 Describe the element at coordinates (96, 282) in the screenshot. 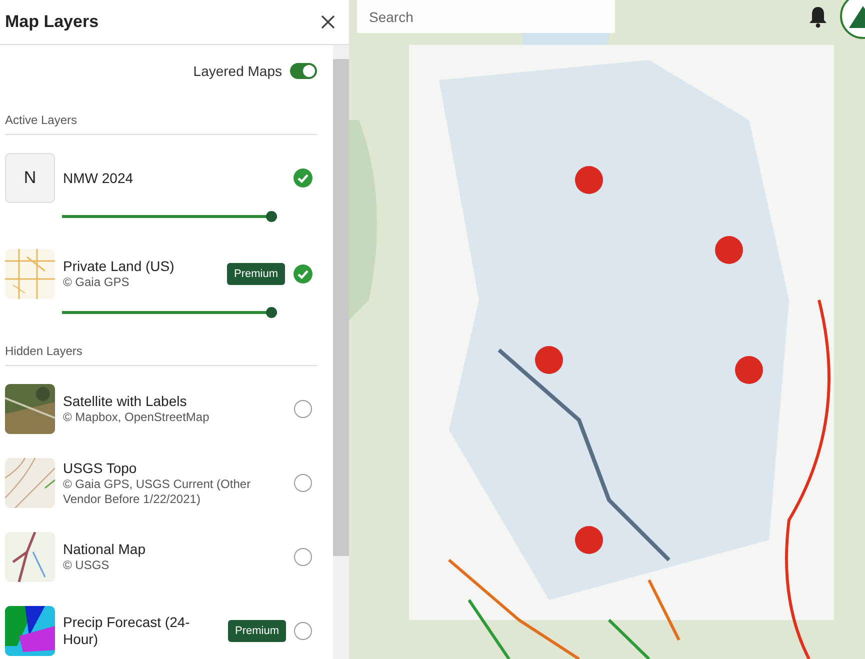

I see `layer-attribution: © Gaia GPS` at that location.